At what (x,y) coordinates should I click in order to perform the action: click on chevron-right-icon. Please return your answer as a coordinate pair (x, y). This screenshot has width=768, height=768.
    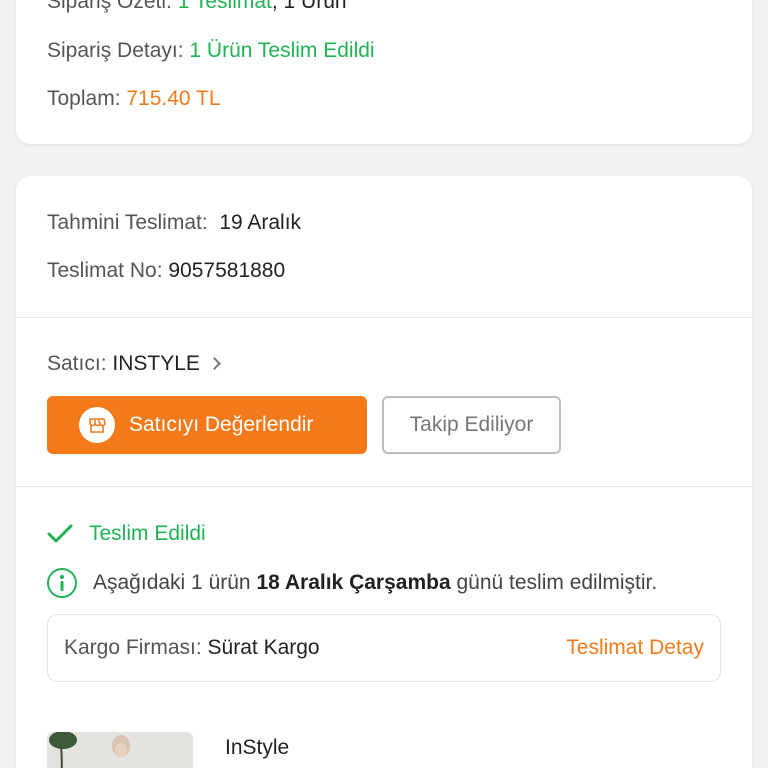
    Looking at the image, I should click on (214, 363).